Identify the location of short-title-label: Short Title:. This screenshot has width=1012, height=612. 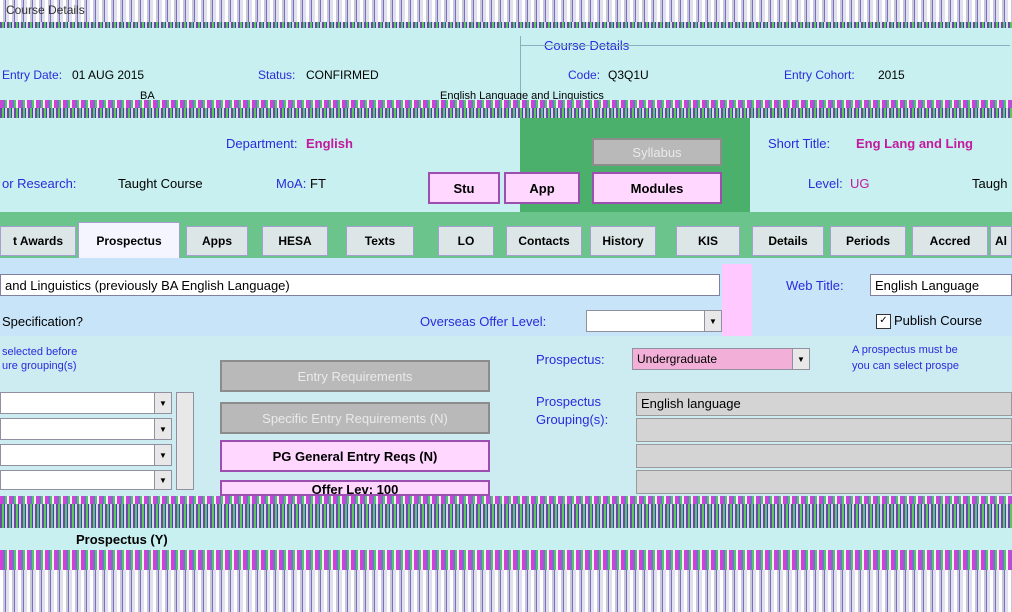
(799, 143).